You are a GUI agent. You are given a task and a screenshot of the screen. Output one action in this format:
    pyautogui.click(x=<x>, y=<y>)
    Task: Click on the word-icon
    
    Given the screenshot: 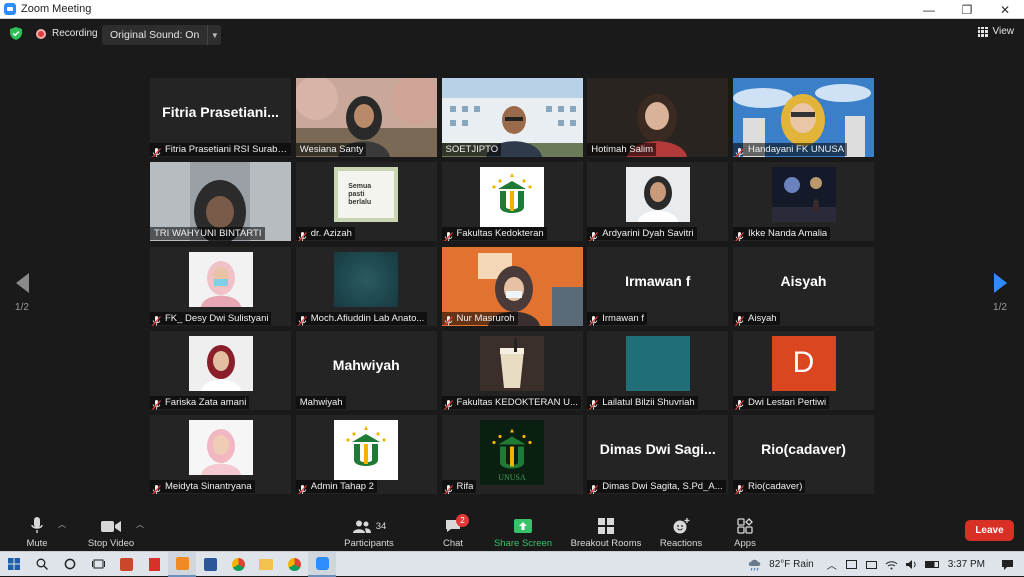 What is the action you would take?
    pyautogui.click(x=210, y=564)
    